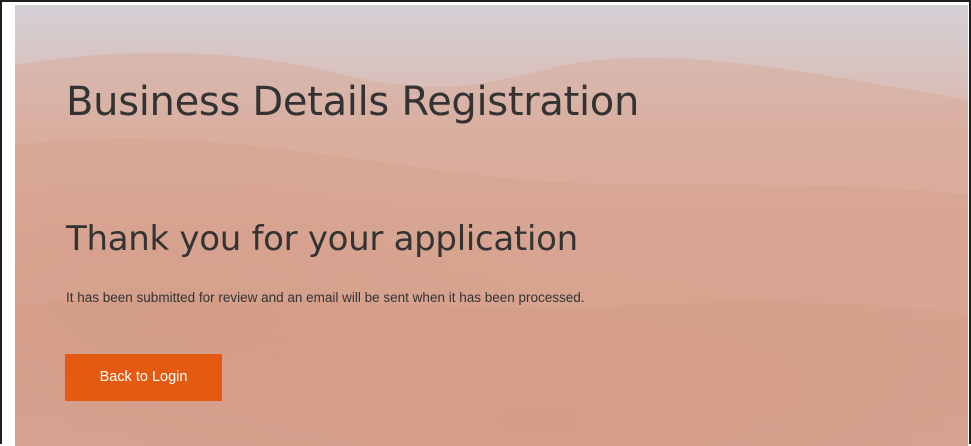 This screenshot has height=446, width=971. What do you see at coordinates (352, 102) in the screenshot?
I see `page-title: Business Details Registration` at bounding box center [352, 102].